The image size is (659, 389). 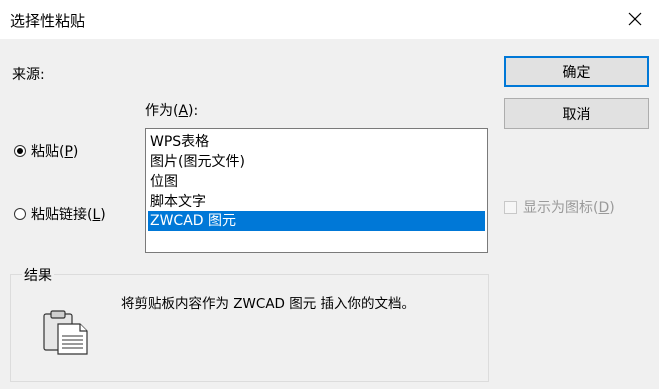 What do you see at coordinates (510, 207) in the screenshot?
I see `display-as-icon-box` at bounding box center [510, 207].